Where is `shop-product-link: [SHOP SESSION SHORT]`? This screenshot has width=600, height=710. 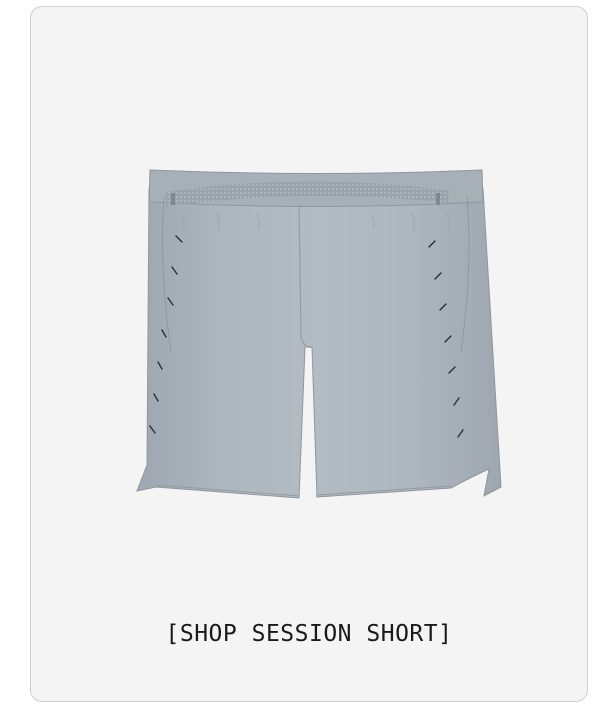
shop-product-link: [SHOP SESSION SHORT] is located at coordinates (309, 634).